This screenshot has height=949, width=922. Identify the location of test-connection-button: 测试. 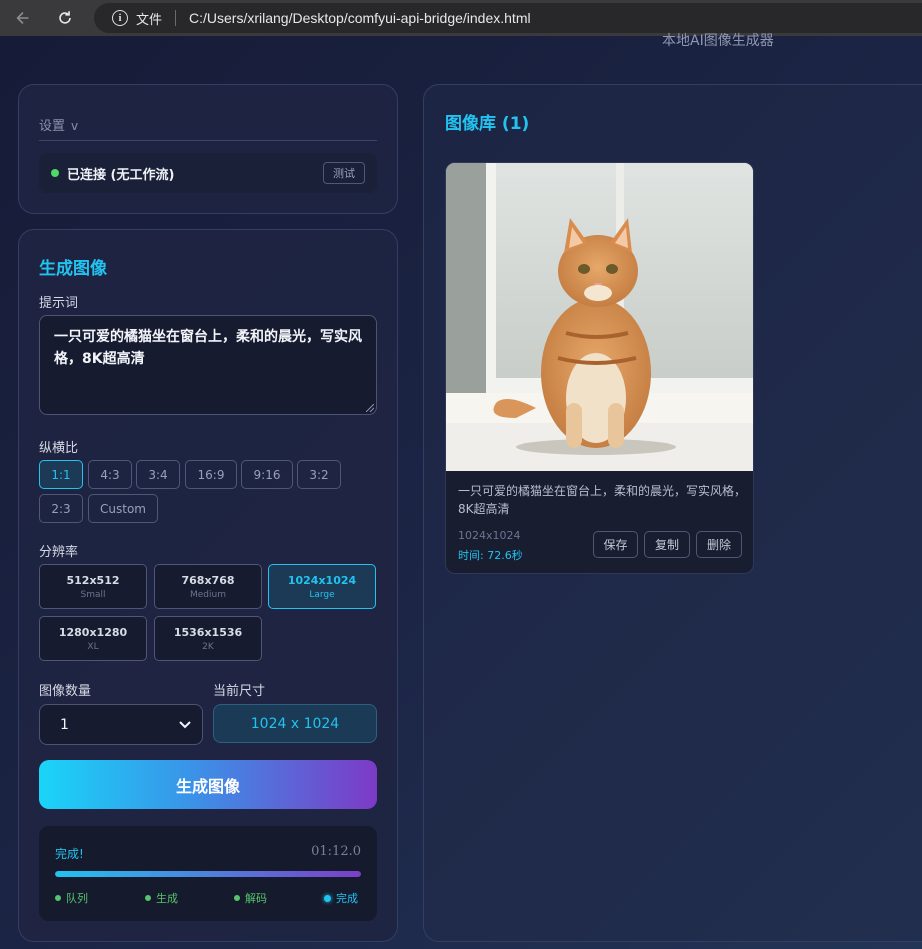
(344, 173).